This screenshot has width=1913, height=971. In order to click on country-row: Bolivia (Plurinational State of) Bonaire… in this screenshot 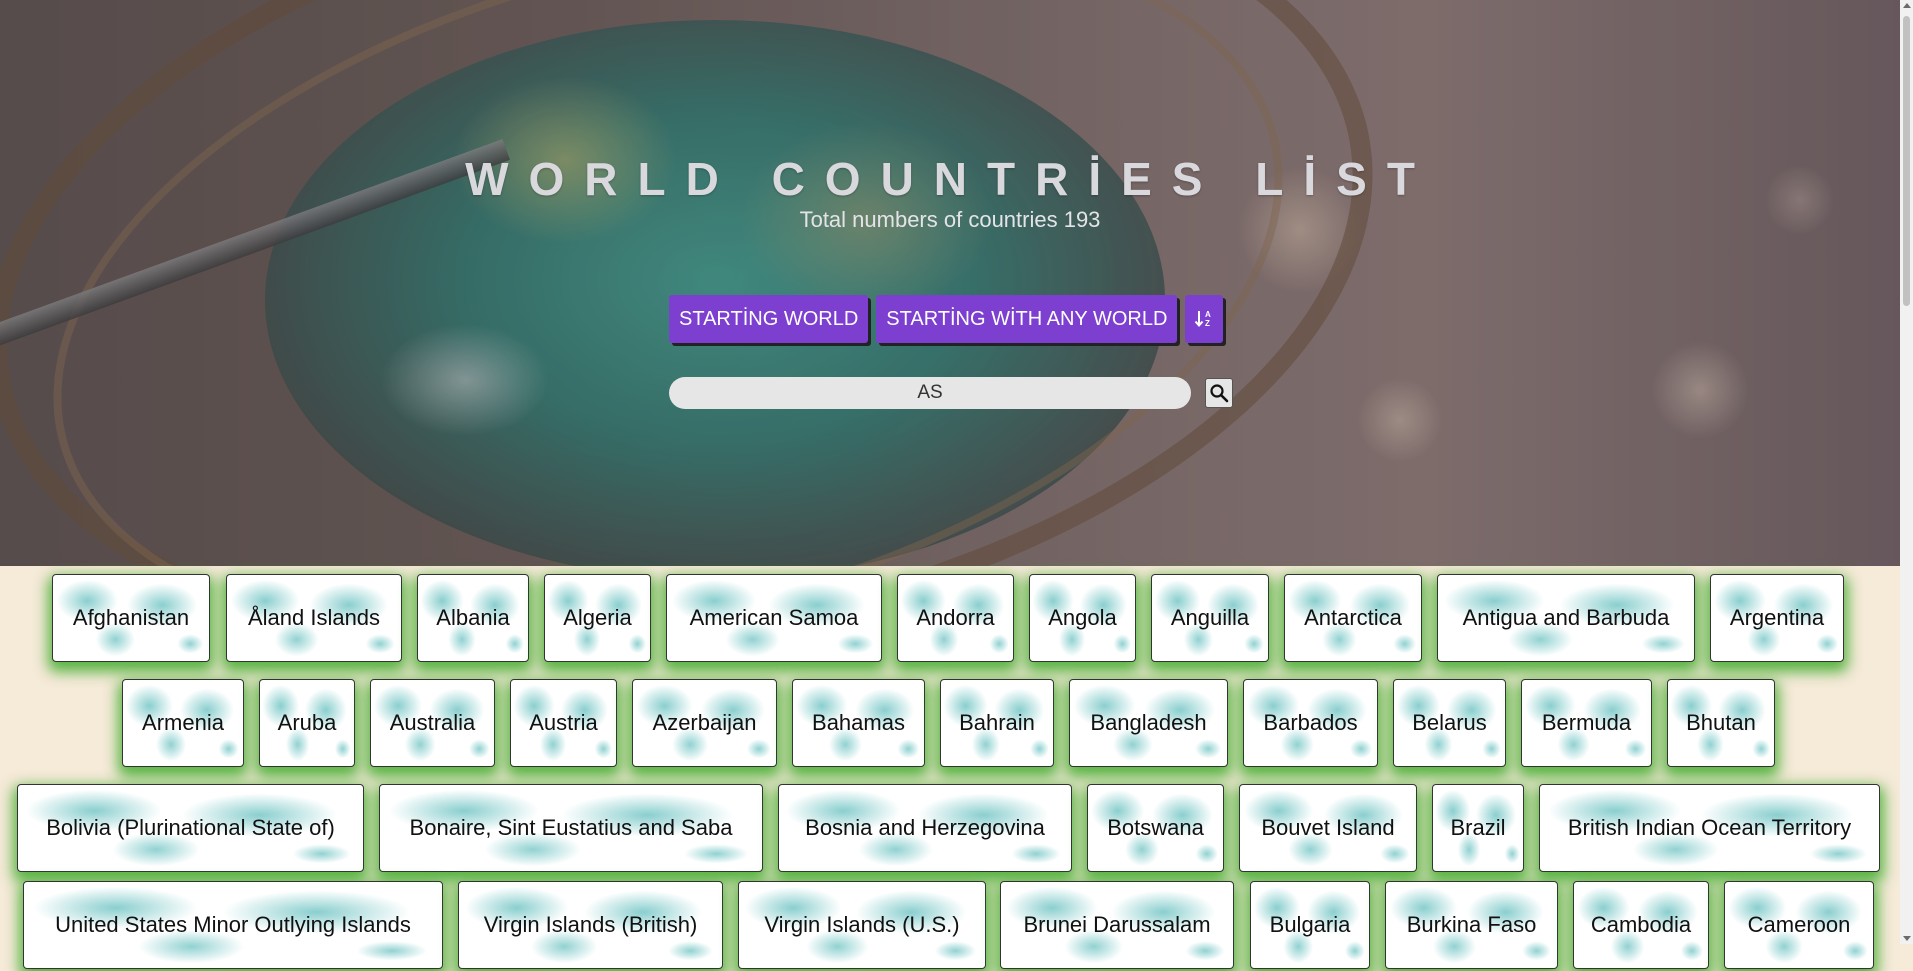, I will do `click(950, 824)`.